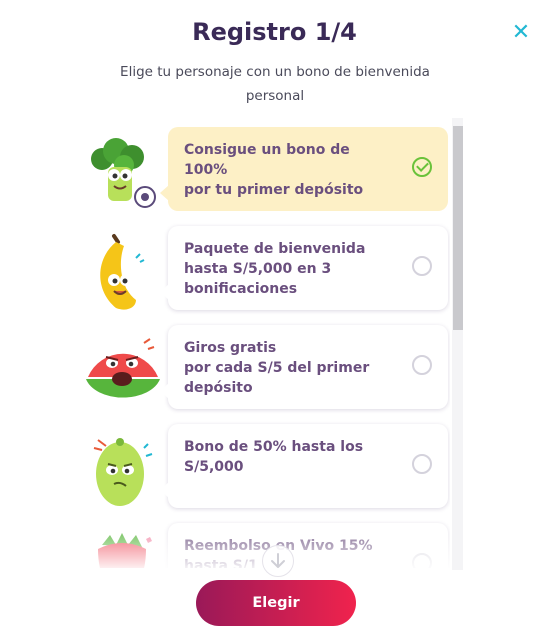  Describe the element at coordinates (422, 167) in the screenshot. I see `check-icon` at that location.